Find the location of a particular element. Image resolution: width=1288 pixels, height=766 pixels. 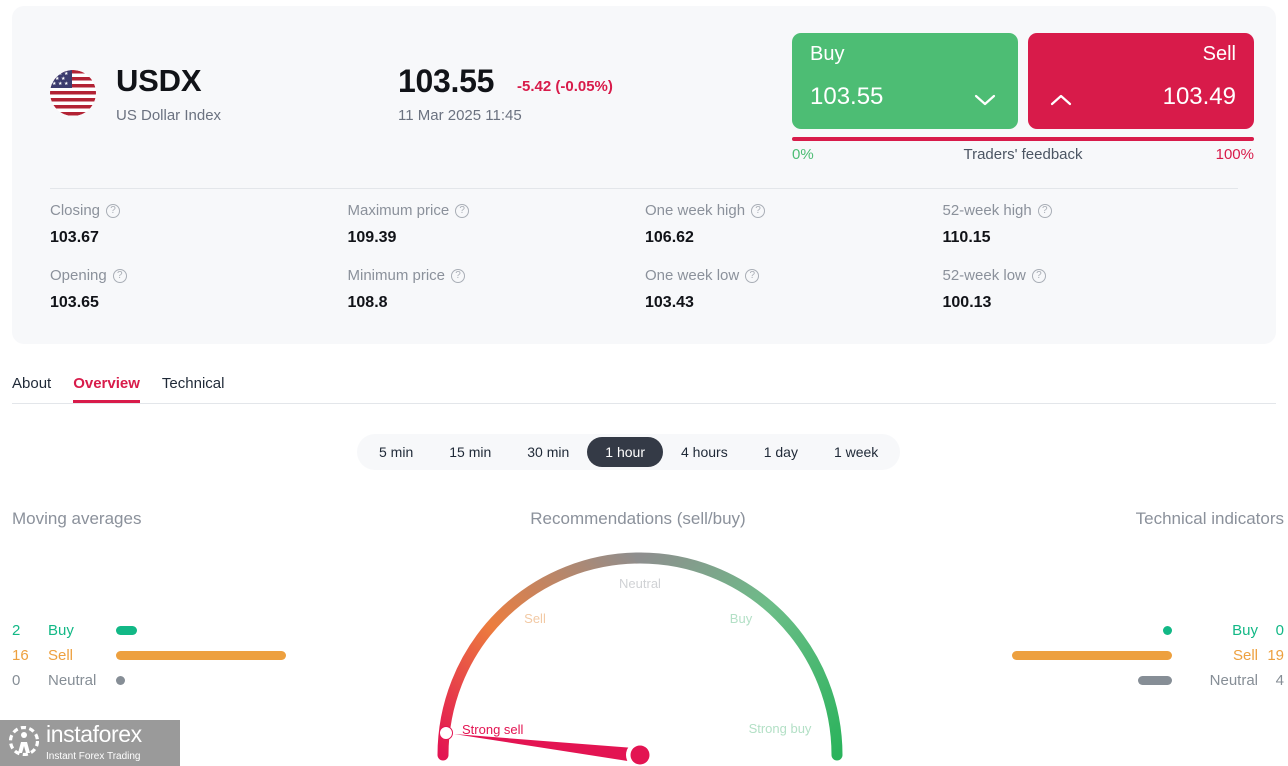

technical-indicators-title: Technical indicators is located at coordinates (1209, 518).